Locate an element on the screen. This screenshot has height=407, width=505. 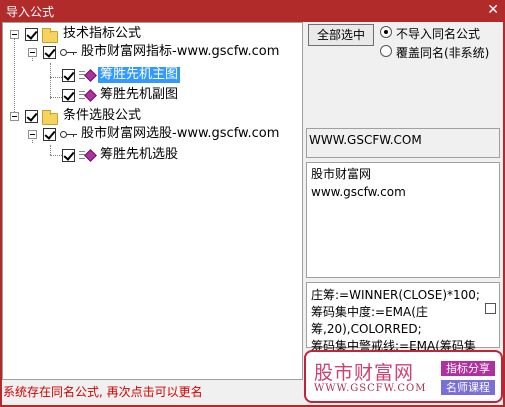
group-label-indicators: 技术指标公式 is located at coordinates (102, 34).